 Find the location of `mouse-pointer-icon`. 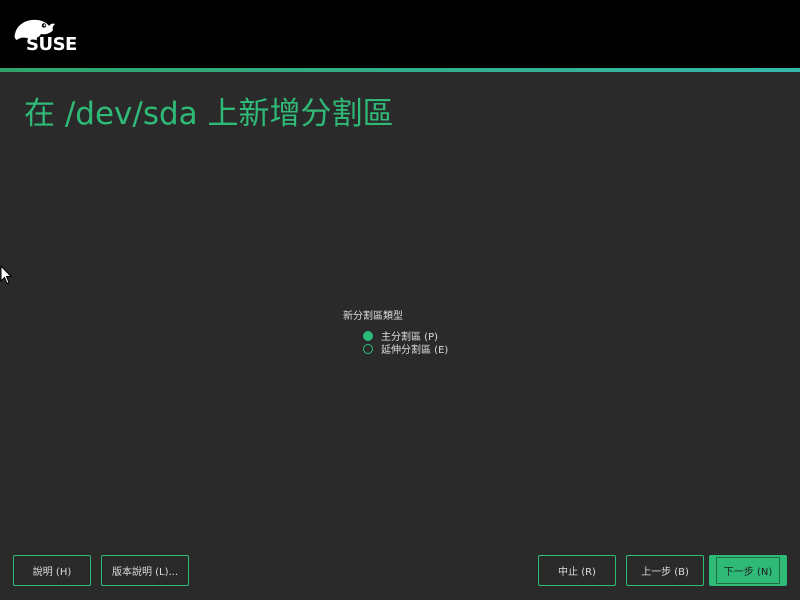

mouse-pointer-icon is located at coordinates (6, 275).